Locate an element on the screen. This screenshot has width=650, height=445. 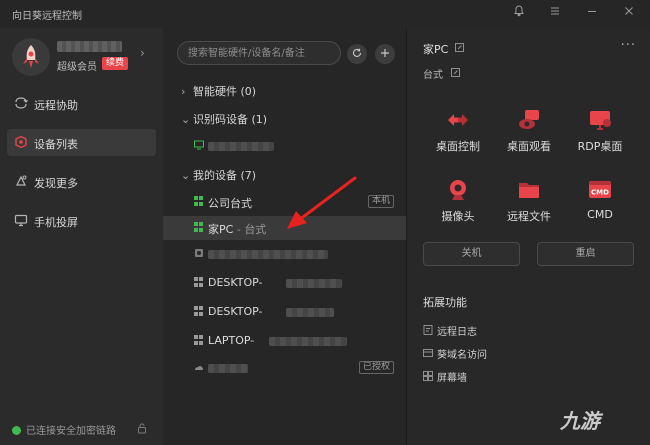
rdp-desktop-icon is located at coordinates (600, 120).